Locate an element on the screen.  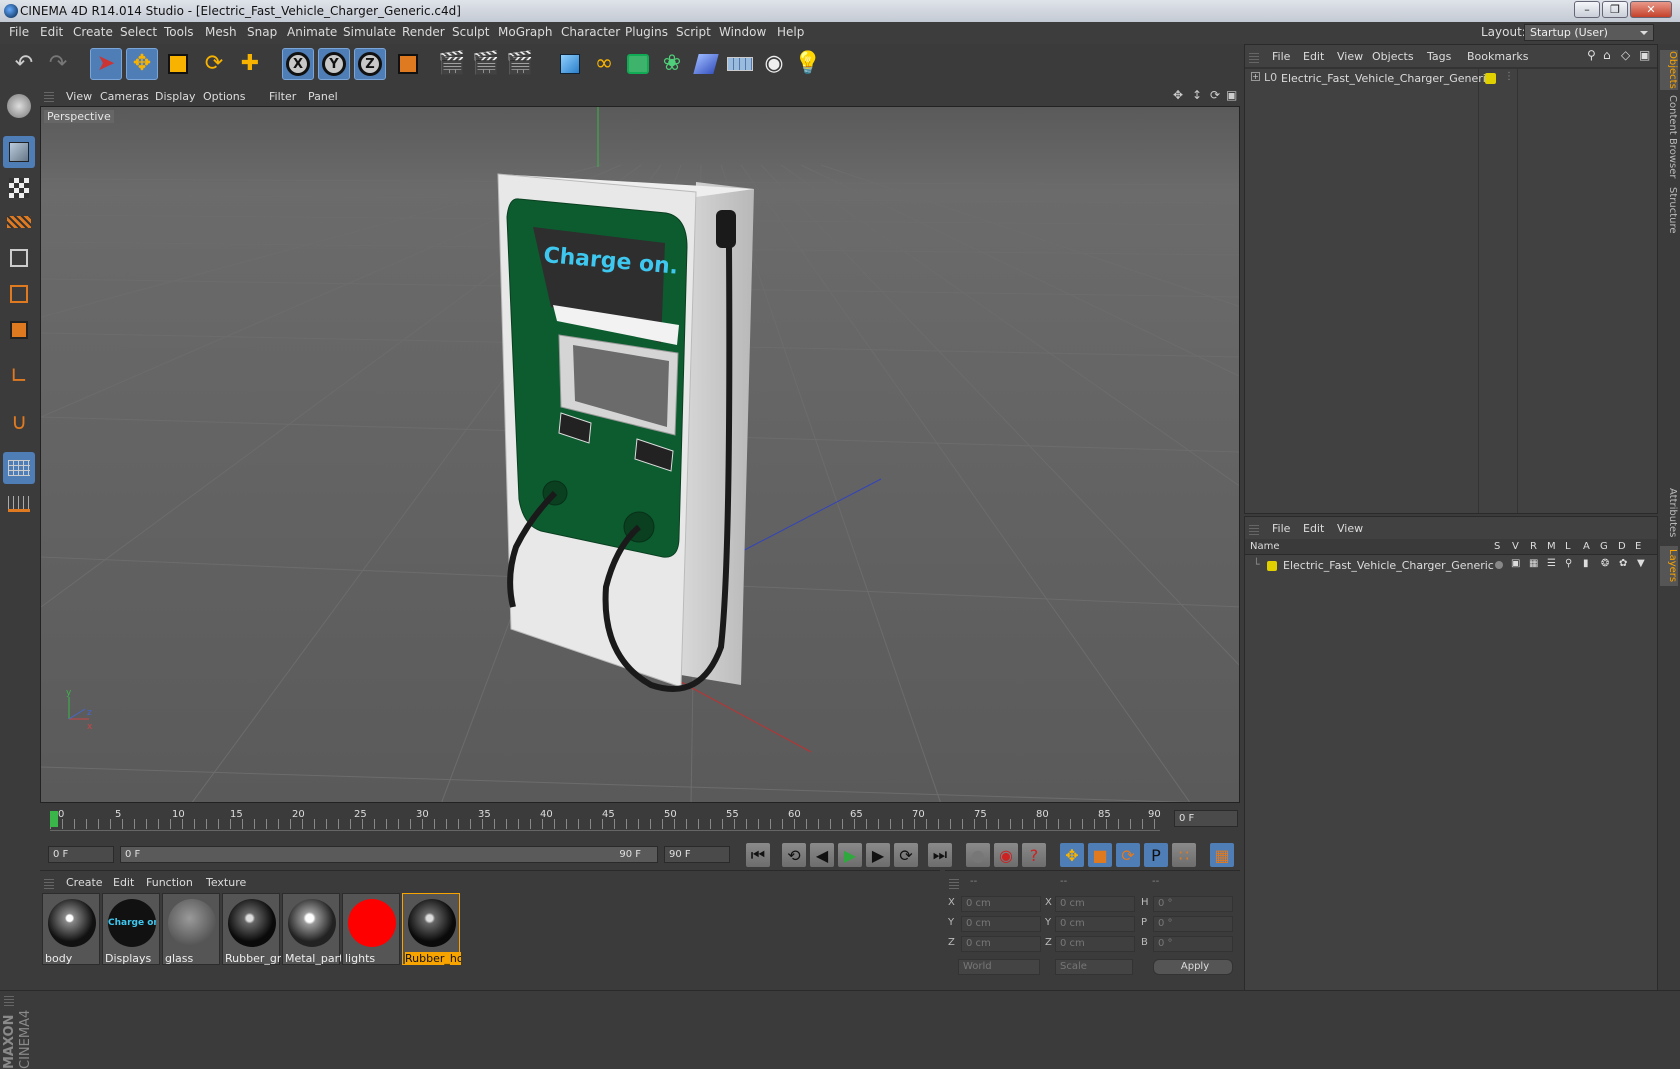
size-z-field: 0 cm is located at coordinates (1095, 944).